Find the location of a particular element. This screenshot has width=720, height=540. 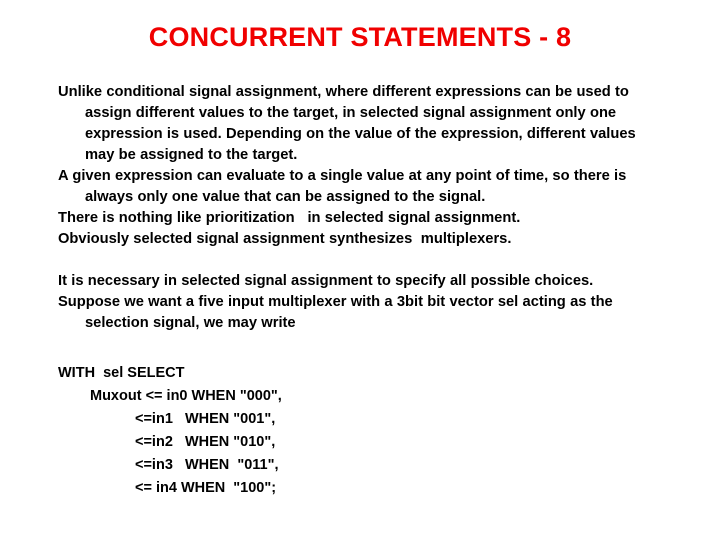

page-title: CONCURRENT STATEMENTS - 8 is located at coordinates (360, 37).